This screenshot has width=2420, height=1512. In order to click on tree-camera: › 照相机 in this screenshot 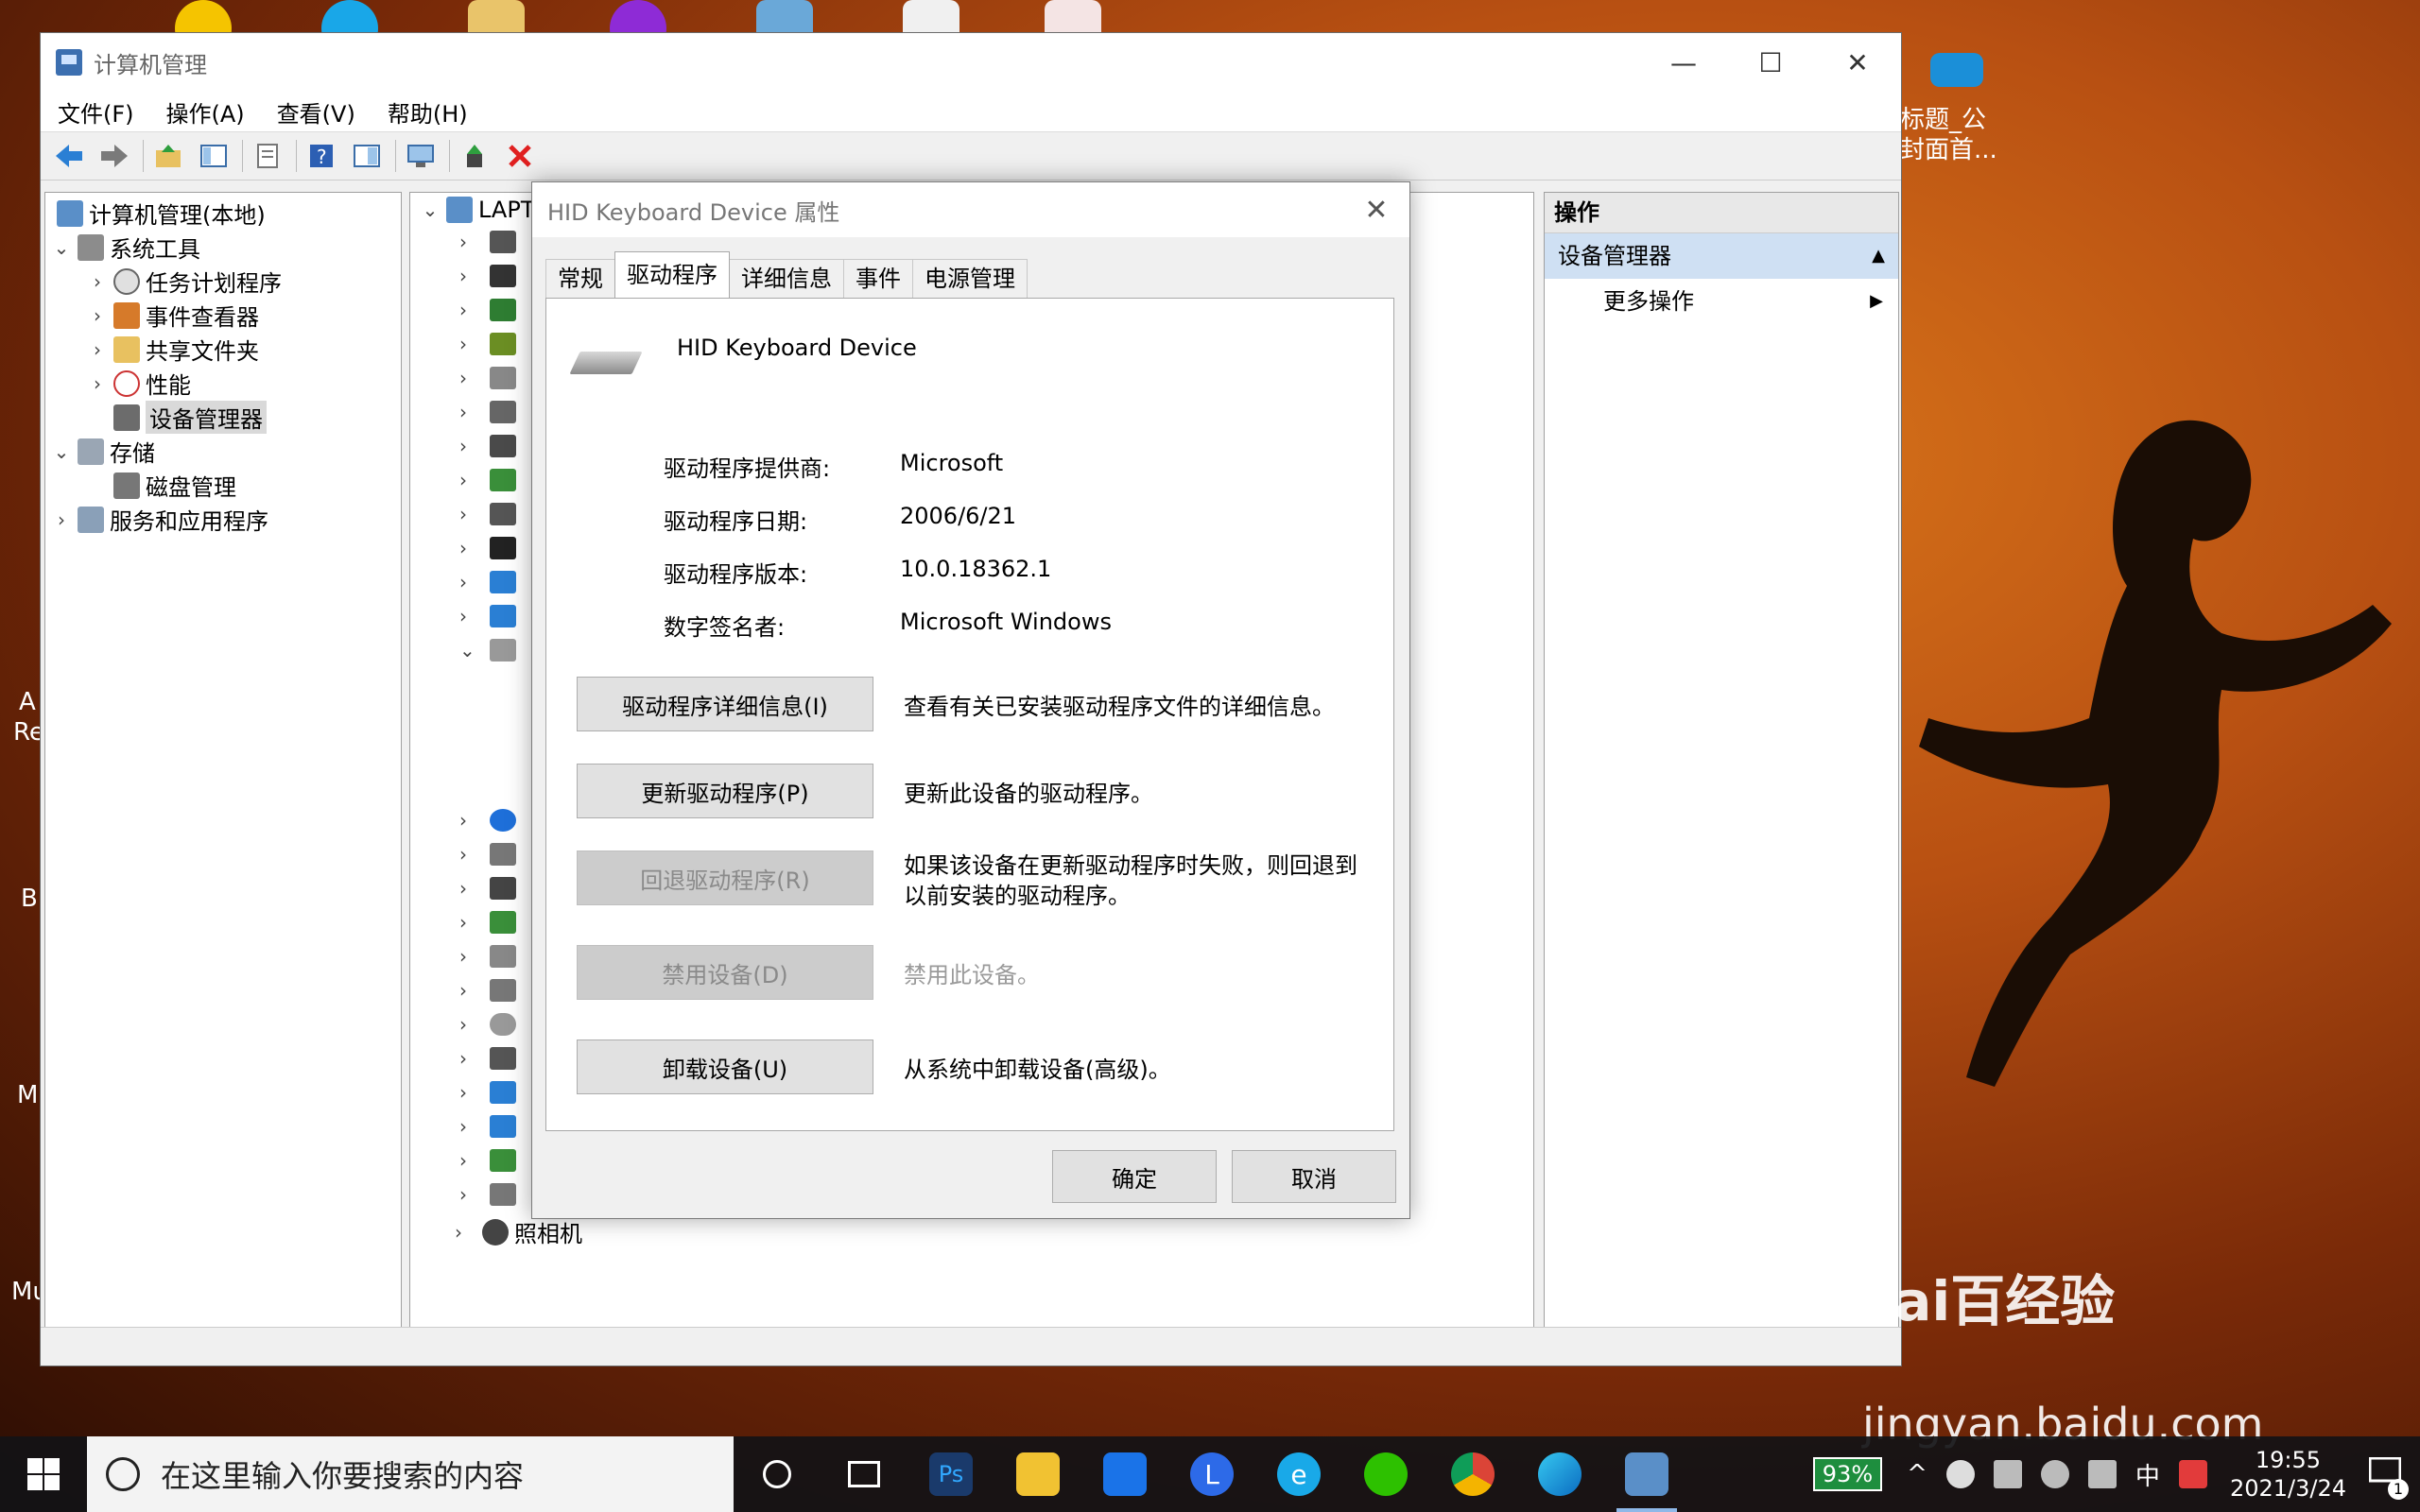, I will do `click(515, 1231)`.